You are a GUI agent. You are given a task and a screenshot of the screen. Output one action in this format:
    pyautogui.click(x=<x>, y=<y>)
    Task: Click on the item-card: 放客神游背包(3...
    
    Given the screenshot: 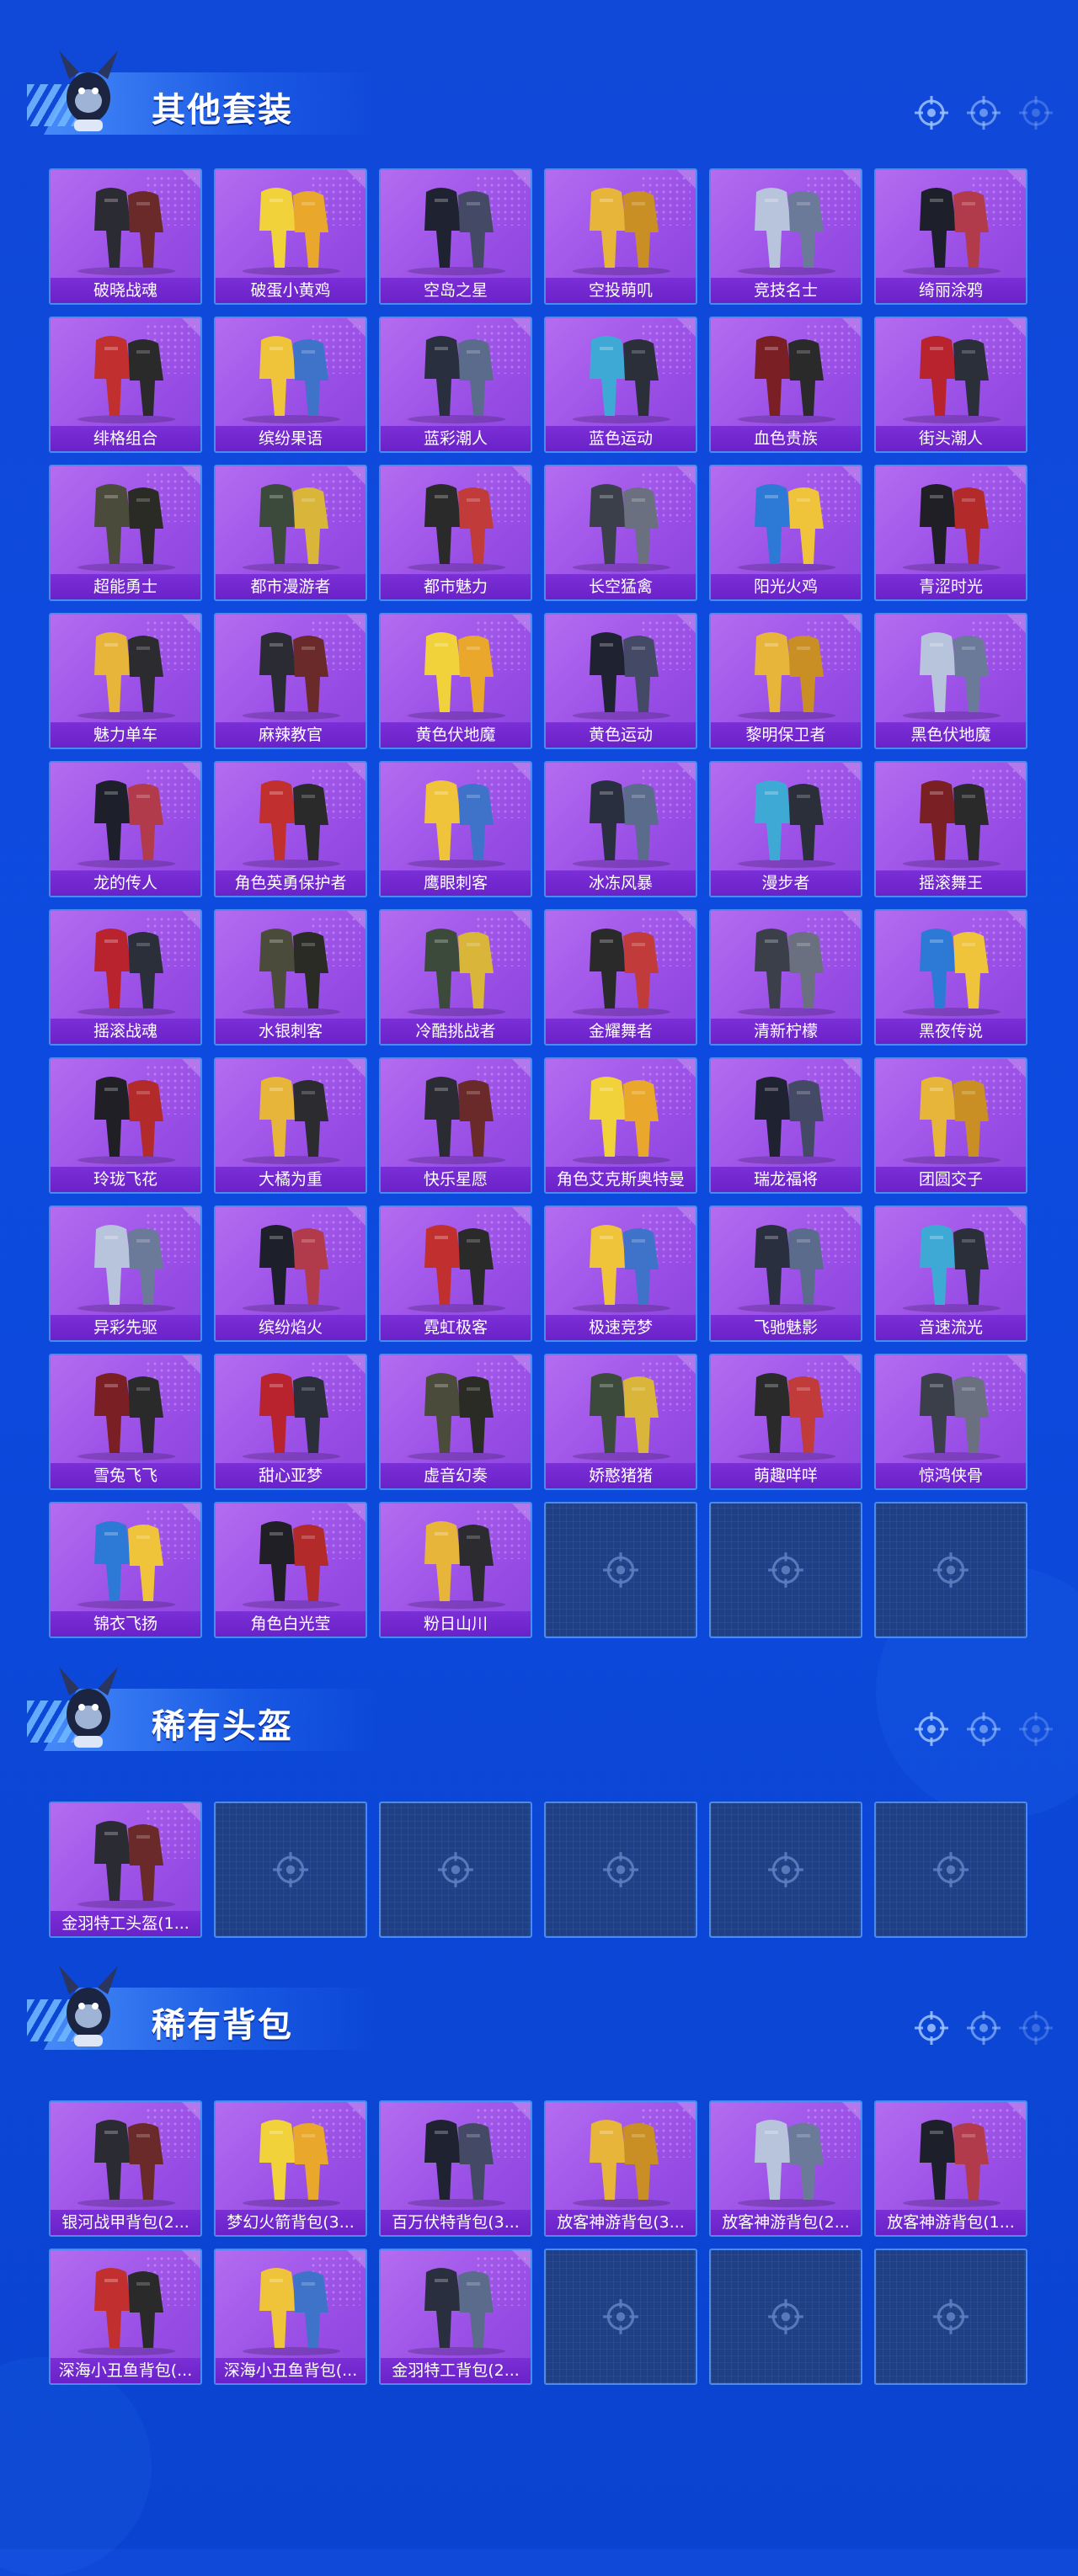 What is the action you would take?
    pyautogui.click(x=620, y=2168)
    